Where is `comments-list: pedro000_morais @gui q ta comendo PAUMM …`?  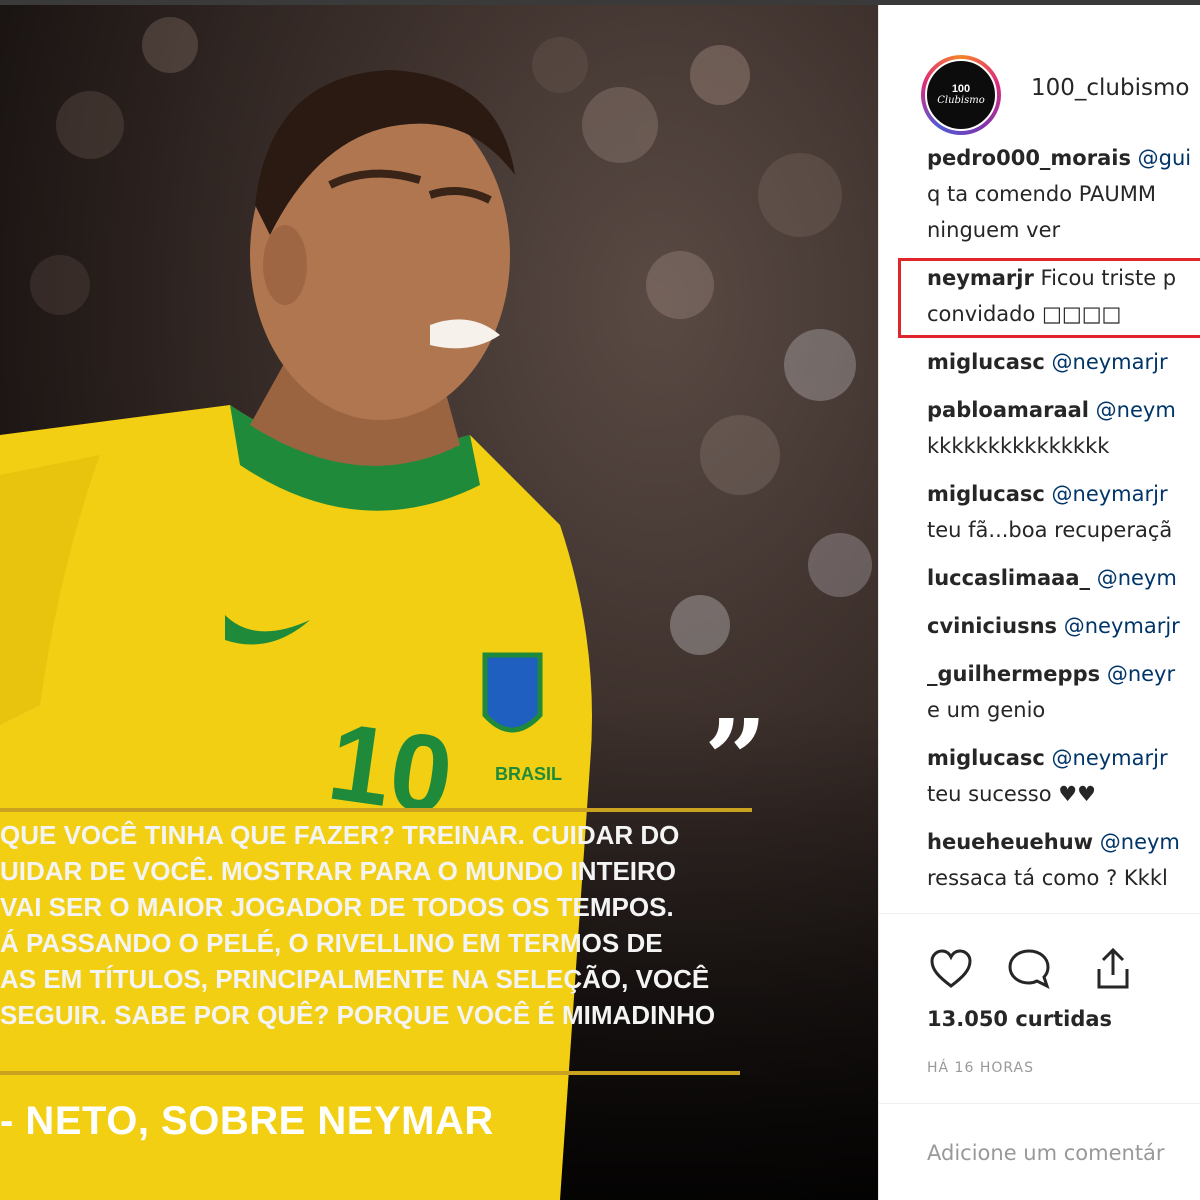 comments-list: pedro000_morais @gui q ta comendo PAUMM … is located at coordinates (1063, 520).